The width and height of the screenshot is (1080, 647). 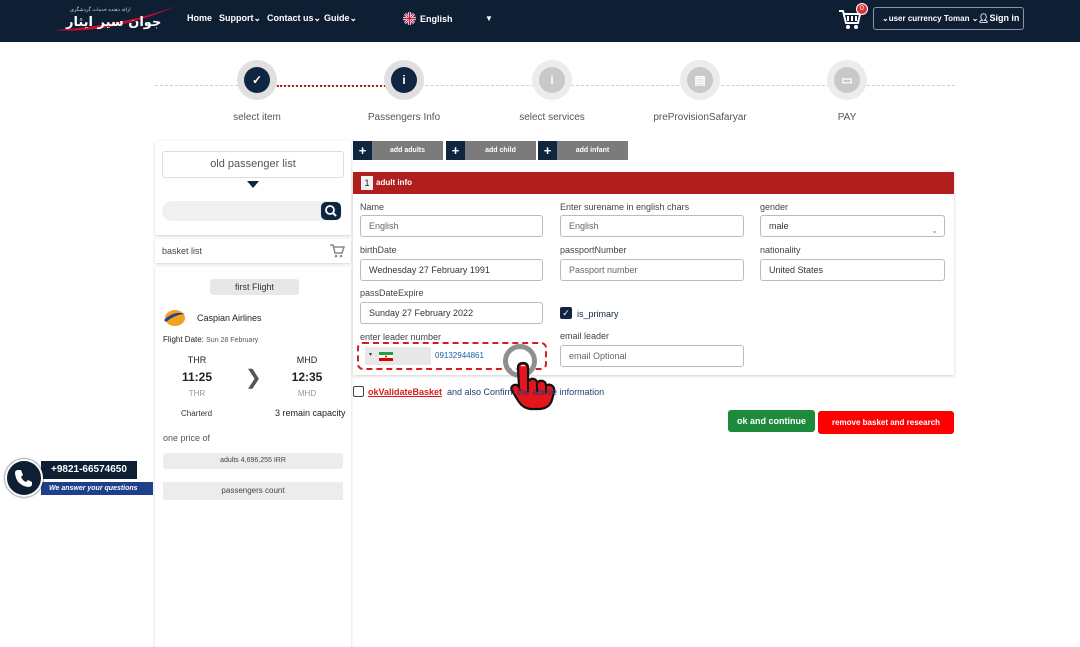 What do you see at coordinates (252, 211) in the screenshot?
I see `passenger-search-input` at bounding box center [252, 211].